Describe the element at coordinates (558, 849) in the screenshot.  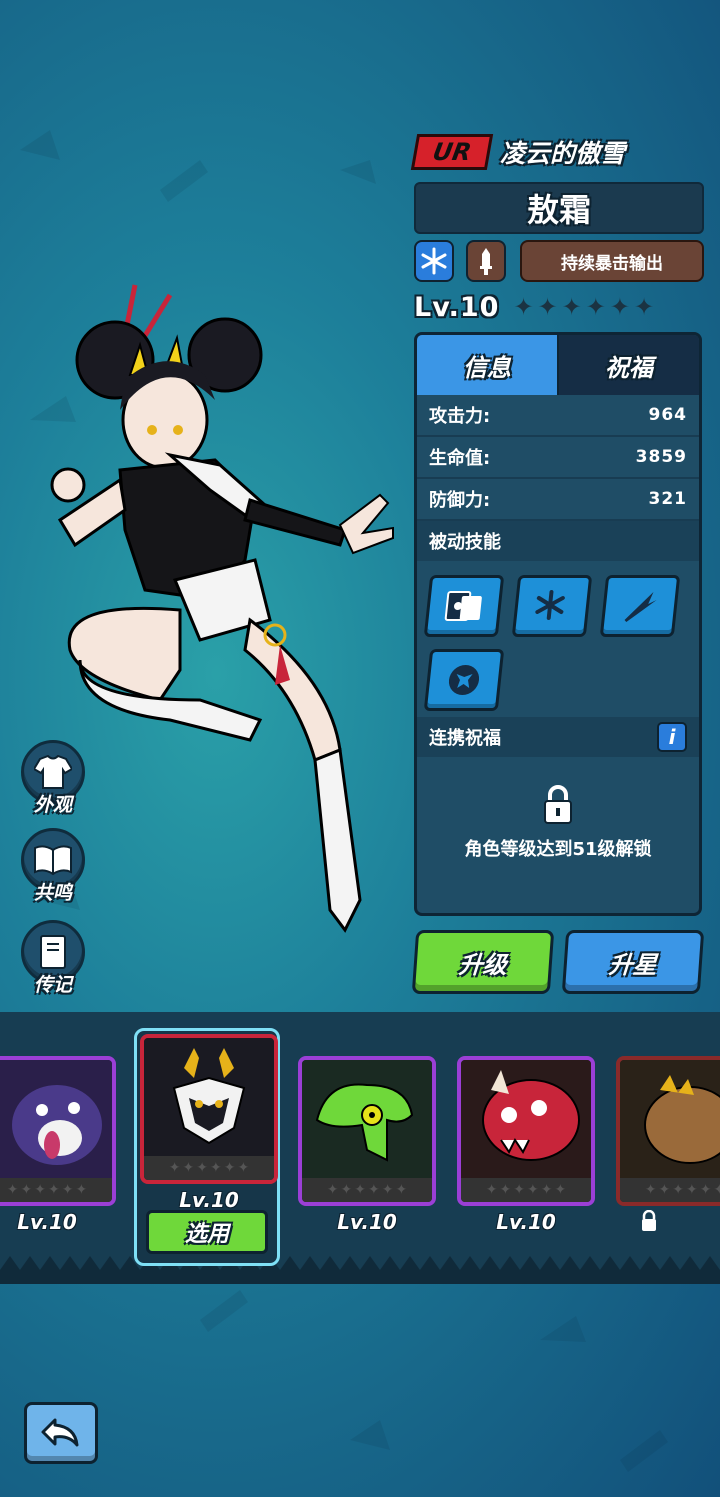
I see `unlock-requirement: 角色等级达到51级解锁` at that location.